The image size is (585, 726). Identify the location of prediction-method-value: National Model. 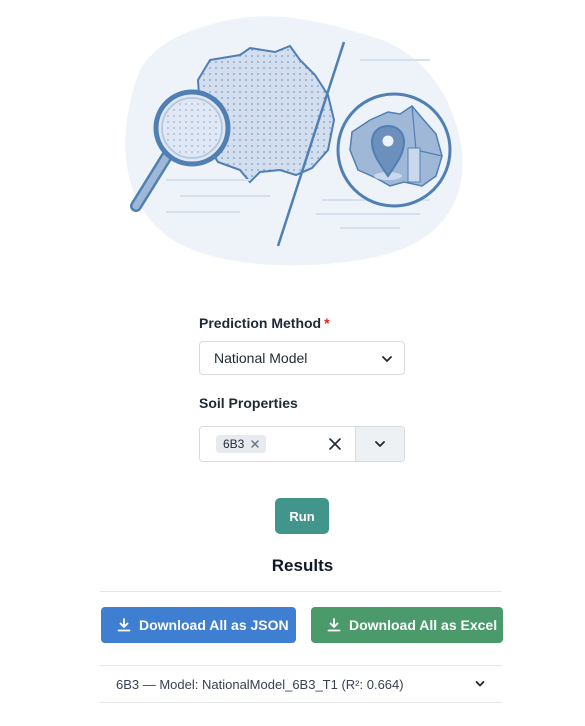
(261, 358).